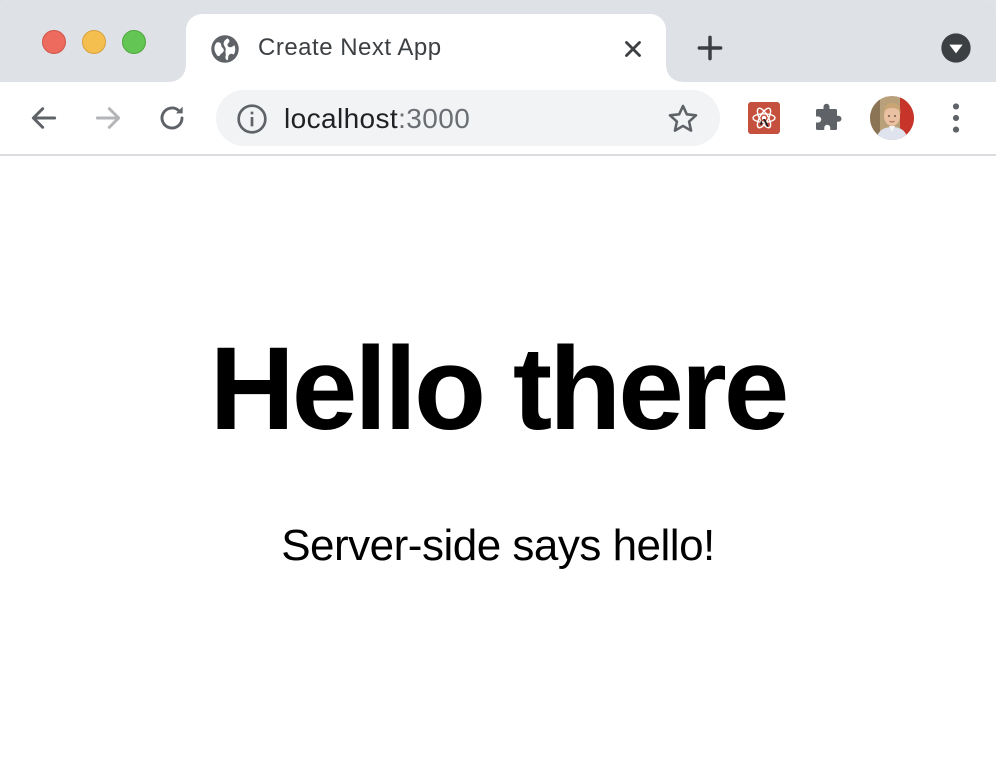  Describe the element at coordinates (498, 545) in the screenshot. I see `server-message: Server-side says hello!` at that location.